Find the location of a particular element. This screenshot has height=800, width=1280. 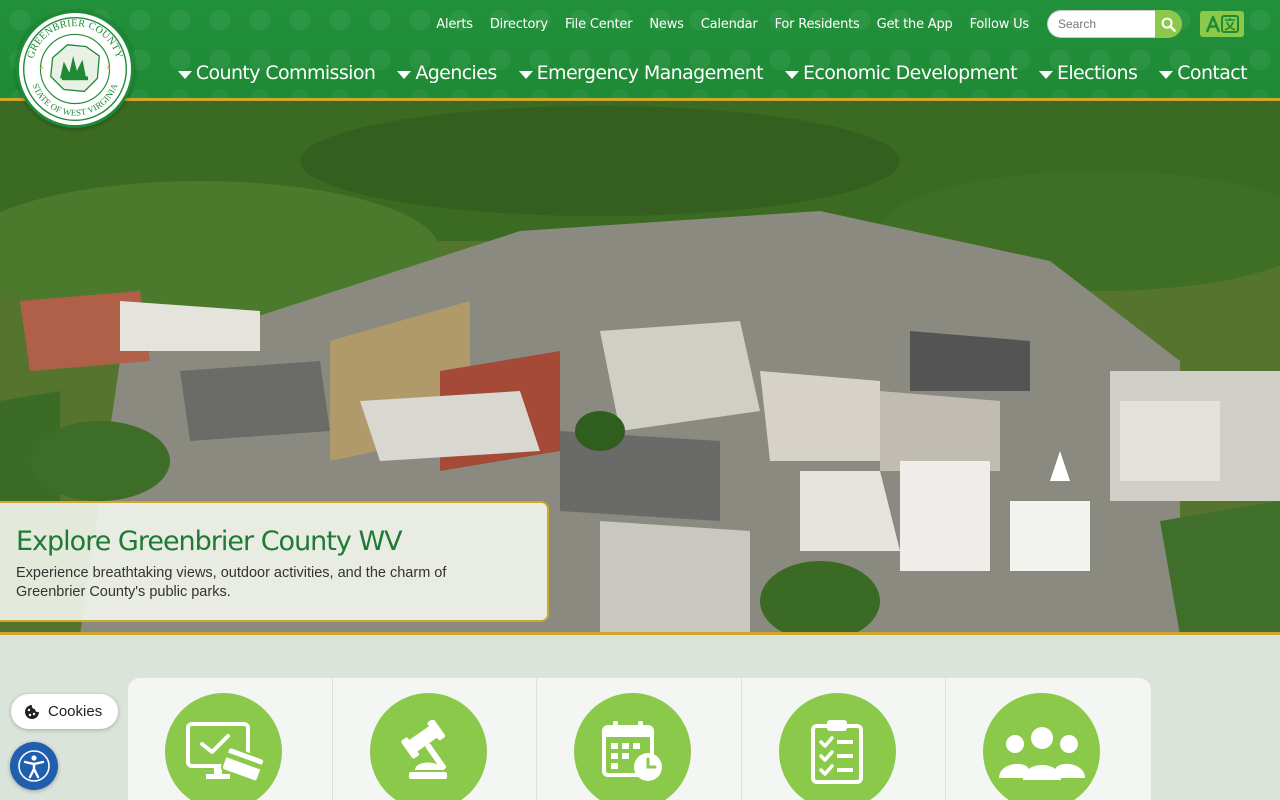

util-link-calendar: Calendar is located at coordinates (729, 24).